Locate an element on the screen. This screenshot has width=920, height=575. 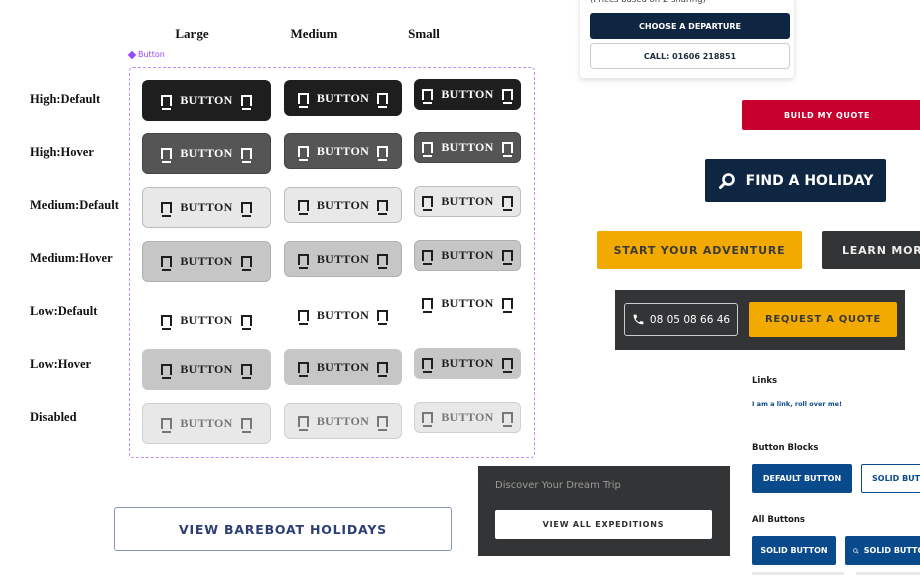
column-header-medium: Medium is located at coordinates (314, 33).